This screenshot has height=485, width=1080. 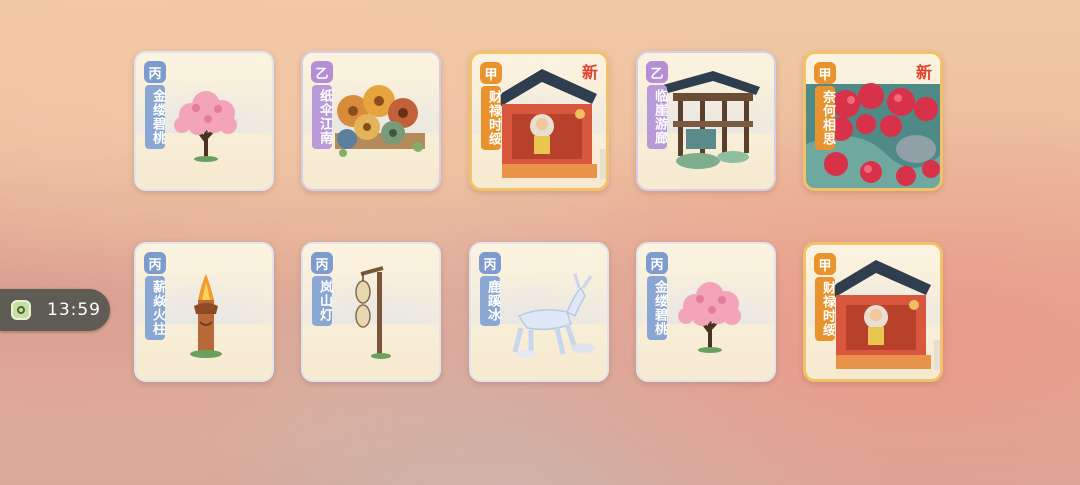 I want to click on item-card-fire-pillar: 丙 薪焱火柱, so click(x=204, y=312).